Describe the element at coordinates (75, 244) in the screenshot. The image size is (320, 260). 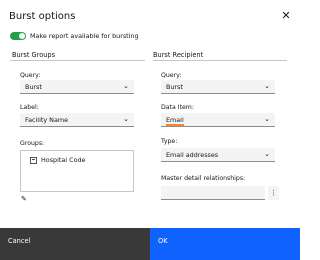
I see `cancel-button: Cancel` at that location.